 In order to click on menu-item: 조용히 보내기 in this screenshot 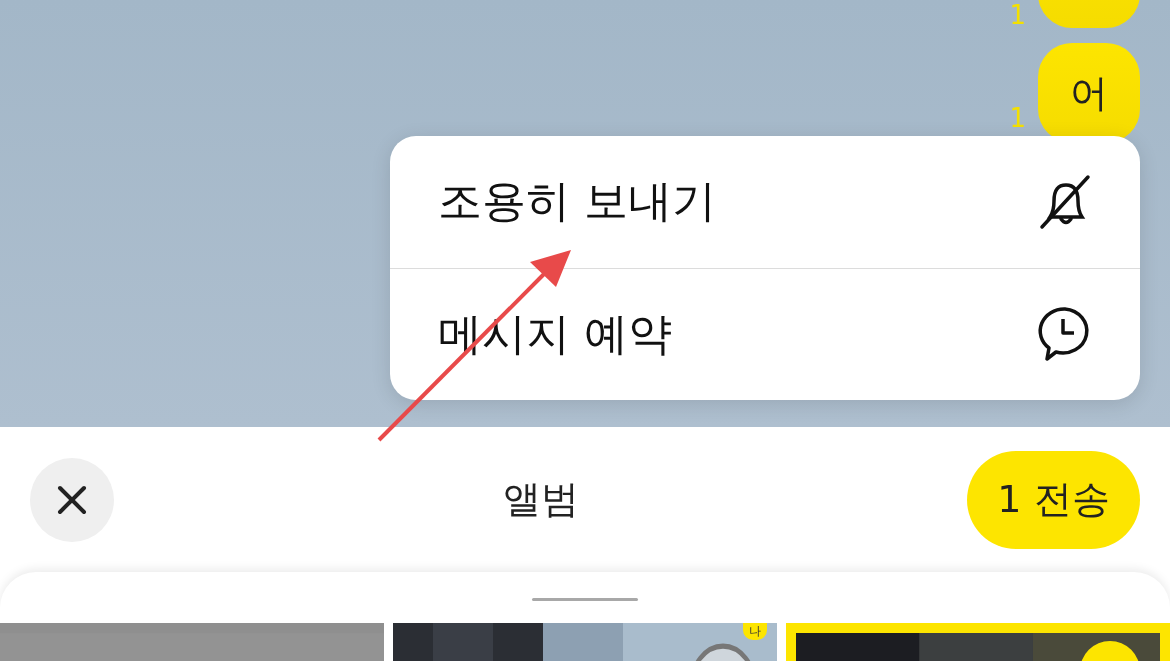, I will do `click(765, 202)`.